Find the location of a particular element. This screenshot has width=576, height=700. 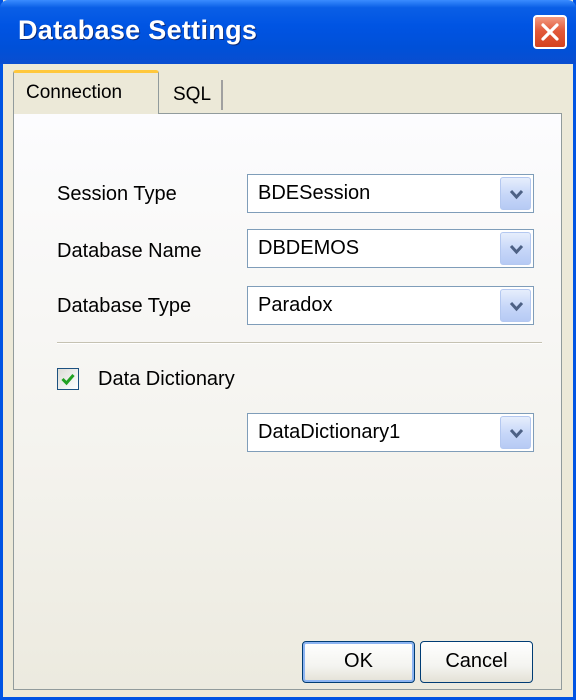

tab-sql-label: SQL is located at coordinates (192, 94).